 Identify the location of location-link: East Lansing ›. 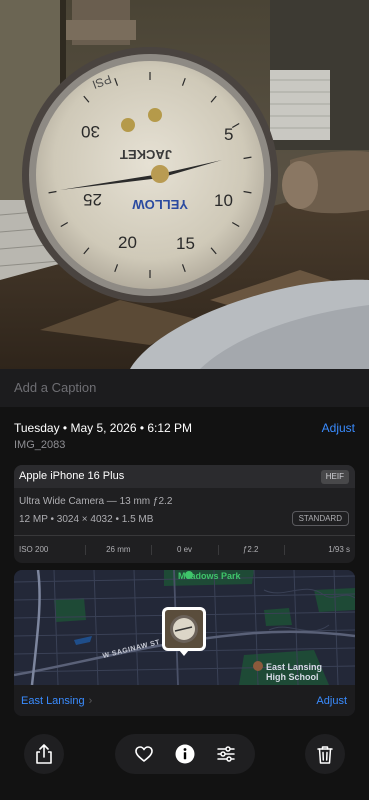
(56, 701).